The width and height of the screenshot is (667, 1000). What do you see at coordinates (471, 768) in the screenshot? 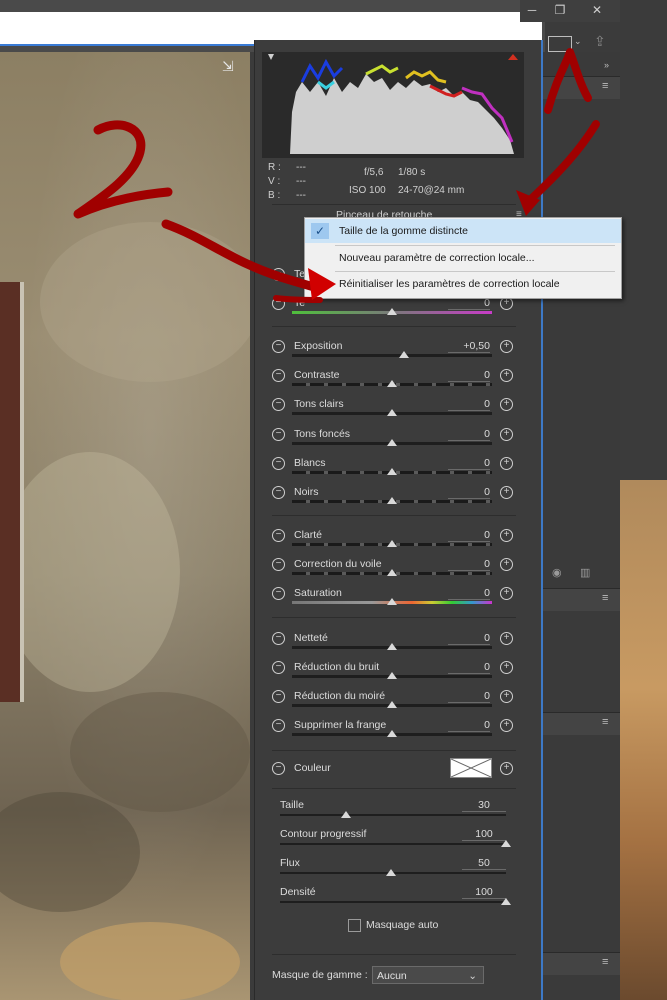
I see `color-swatch` at bounding box center [471, 768].